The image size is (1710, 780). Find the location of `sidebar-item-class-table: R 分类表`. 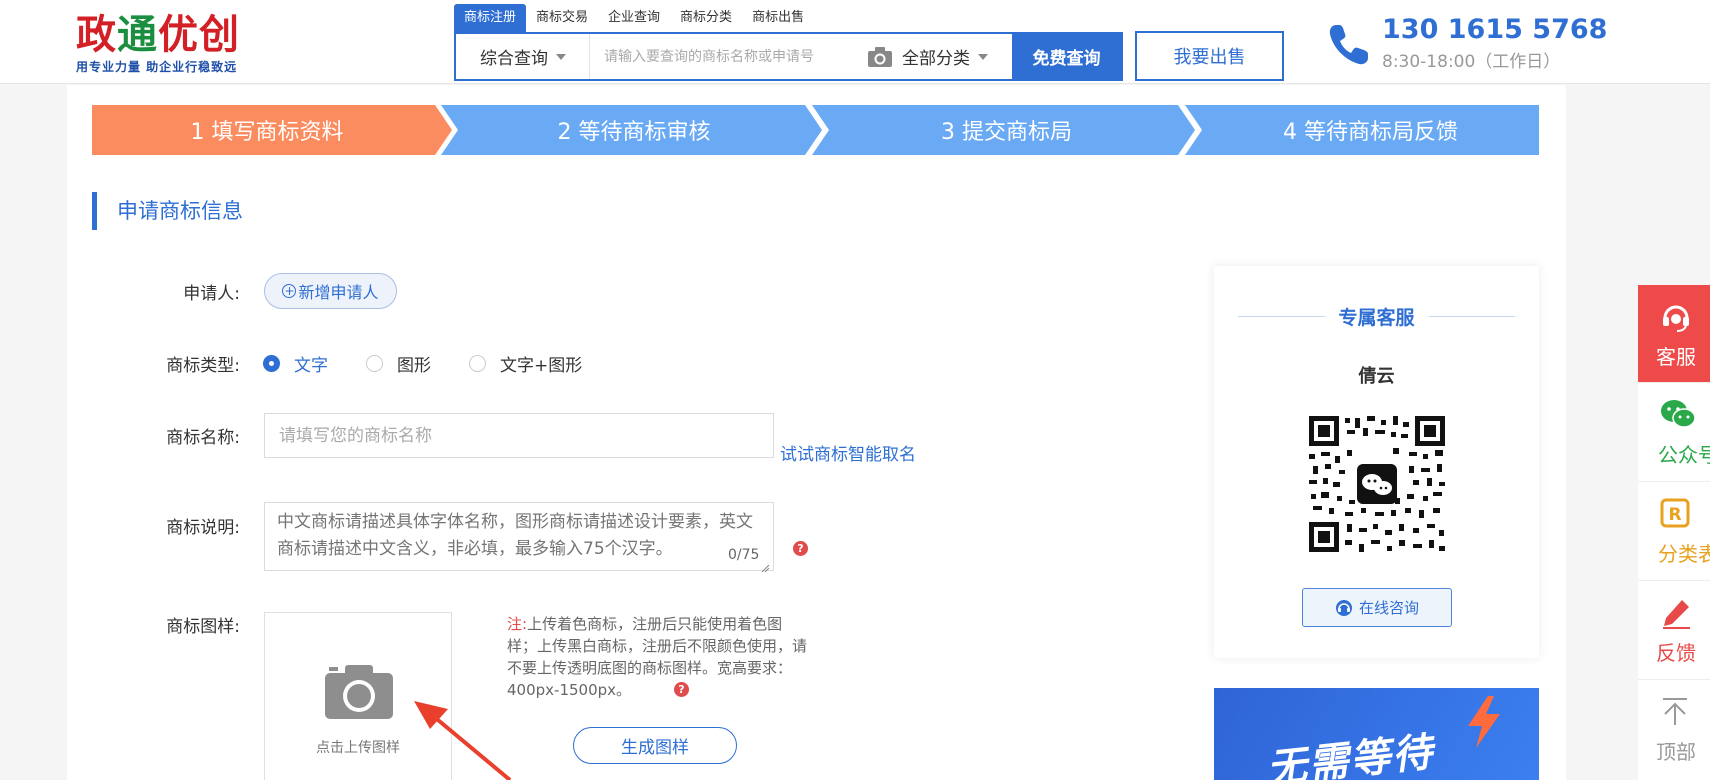

sidebar-item-class-table: R 分类表 is located at coordinates (1674, 531).